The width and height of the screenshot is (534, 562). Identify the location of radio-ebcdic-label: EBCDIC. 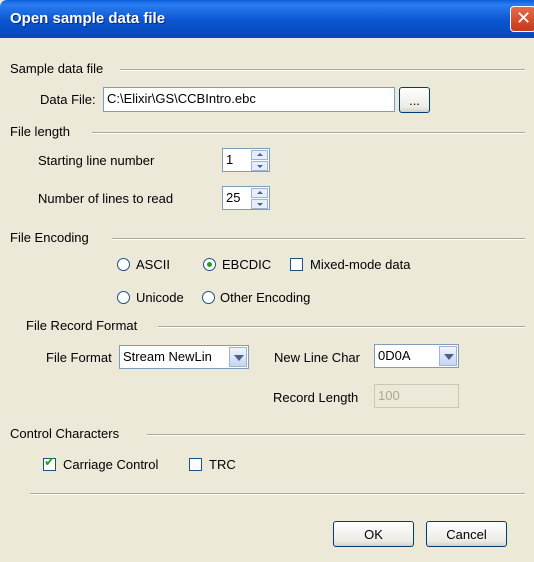
(247, 264).